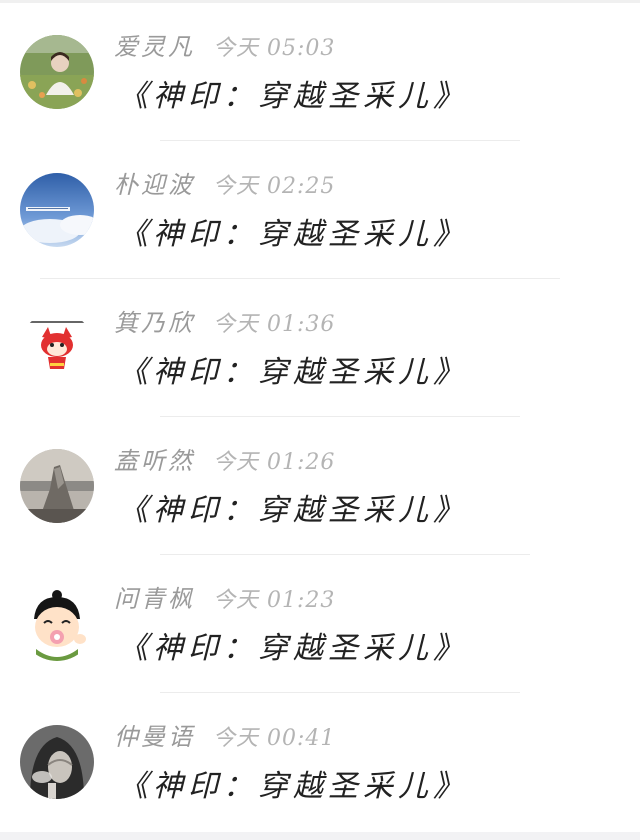  I want to click on time-label: 01:26, so click(301, 462).